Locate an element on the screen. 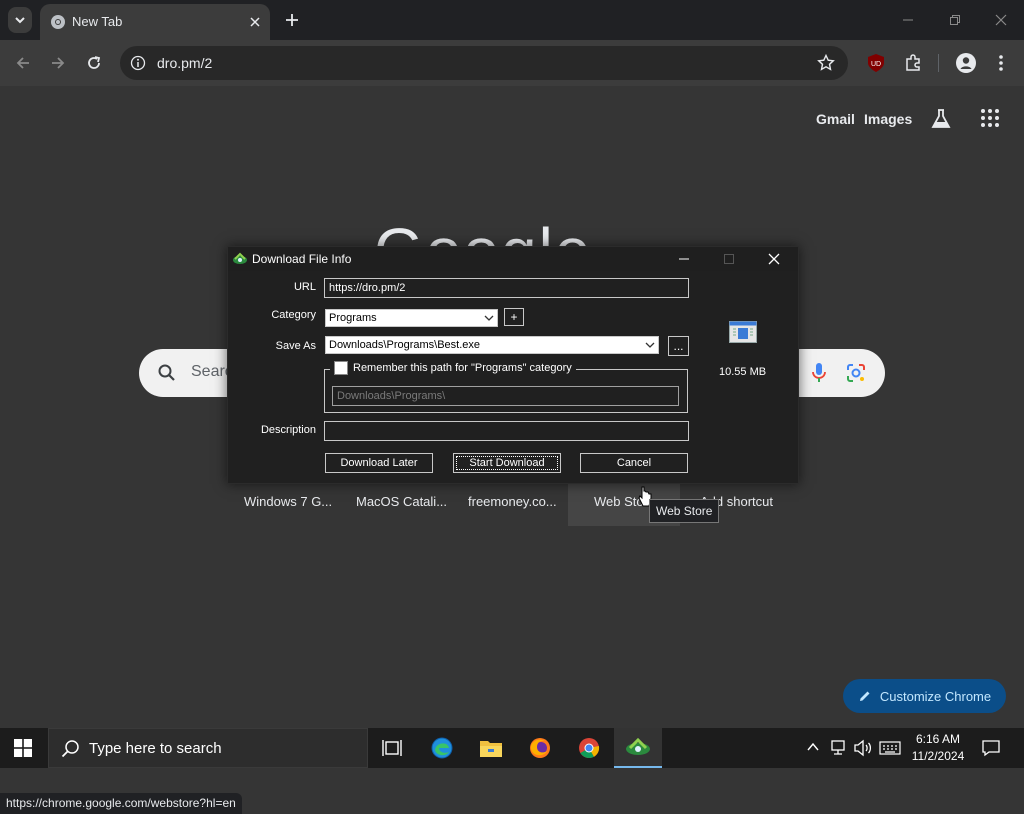 The height and width of the screenshot is (814, 1024). save-as-value: Downloads\Programs\Best.exe is located at coordinates (405, 345).